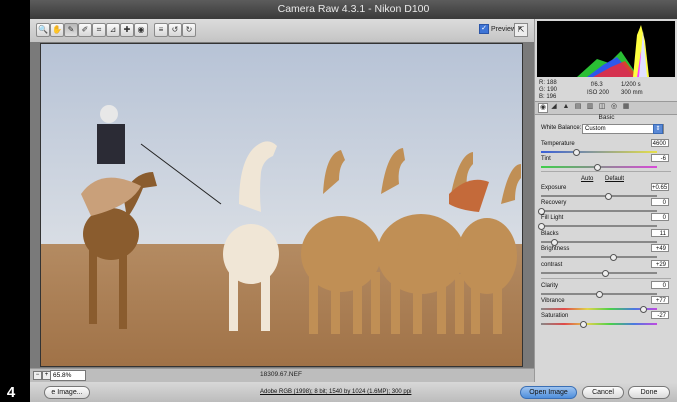 This screenshot has width=677, height=402. I want to click on divider, so click(606, 278).